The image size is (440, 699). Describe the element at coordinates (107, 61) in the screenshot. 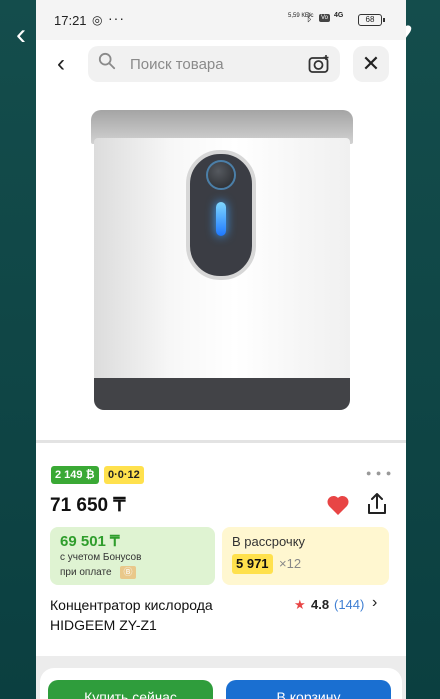

I see `search-icon` at that location.